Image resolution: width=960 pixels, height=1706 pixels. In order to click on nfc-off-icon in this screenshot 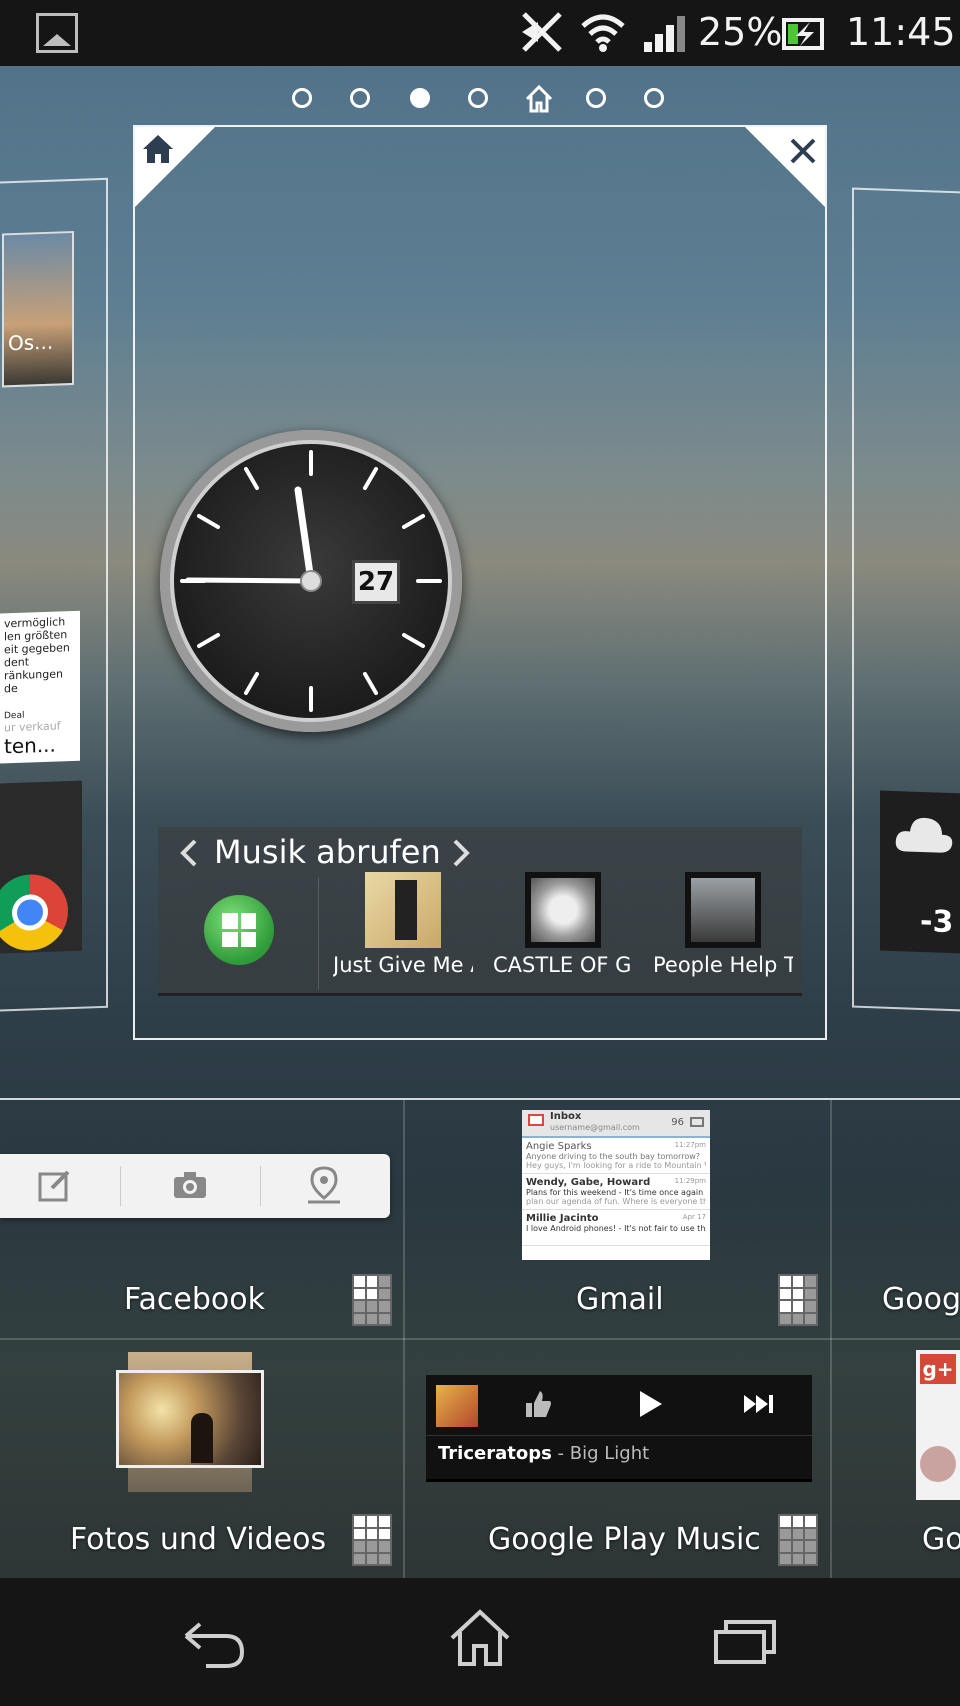, I will do `click(542, 32)`.